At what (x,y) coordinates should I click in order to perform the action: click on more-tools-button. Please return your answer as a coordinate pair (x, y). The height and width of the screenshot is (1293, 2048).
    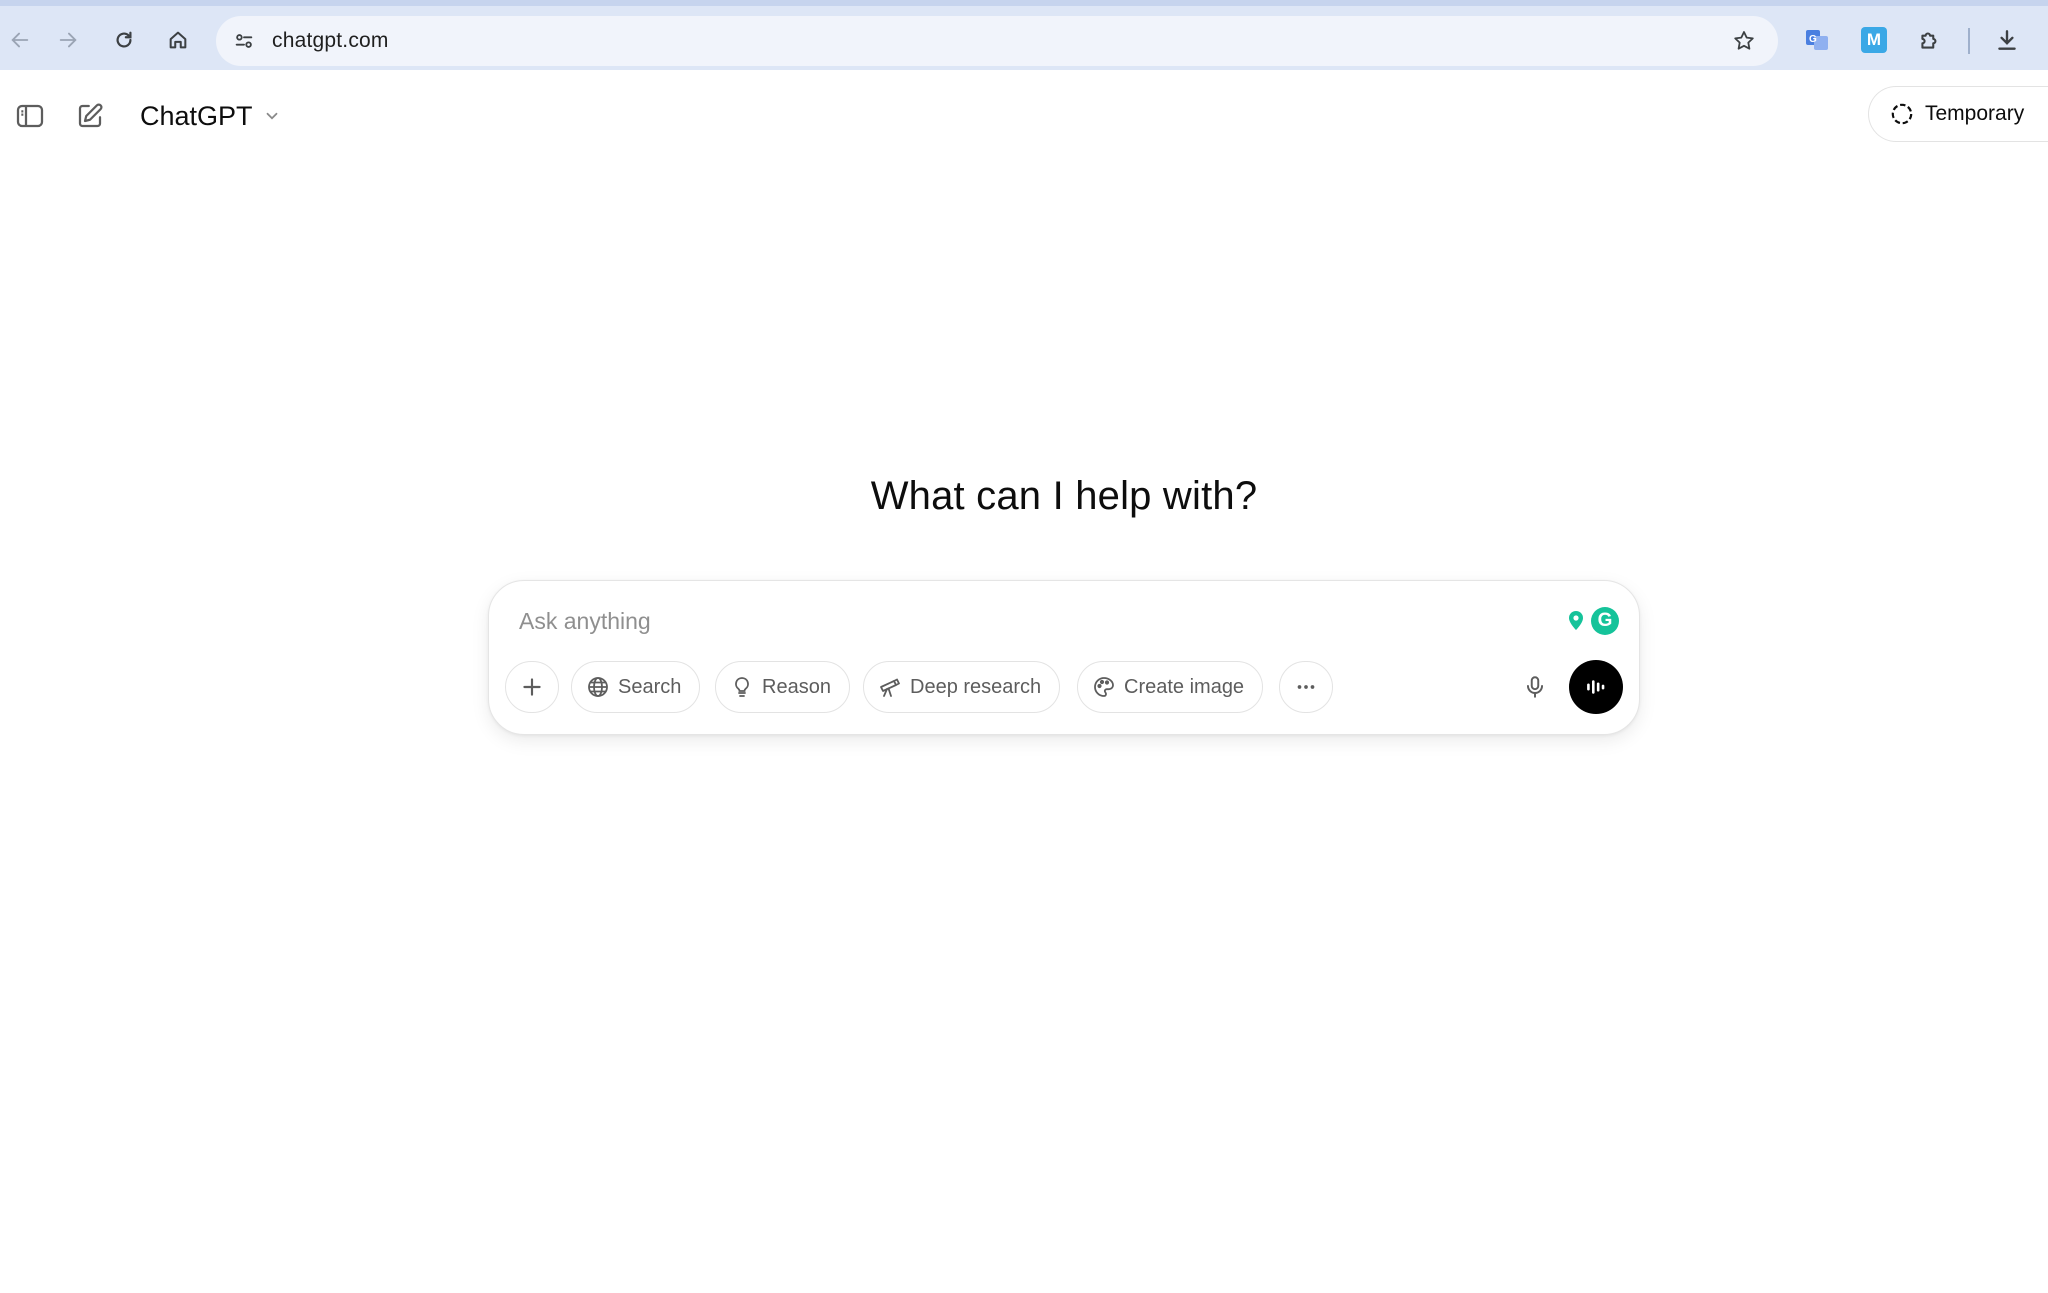
    Looking at the image, I should click on (1306, 687).